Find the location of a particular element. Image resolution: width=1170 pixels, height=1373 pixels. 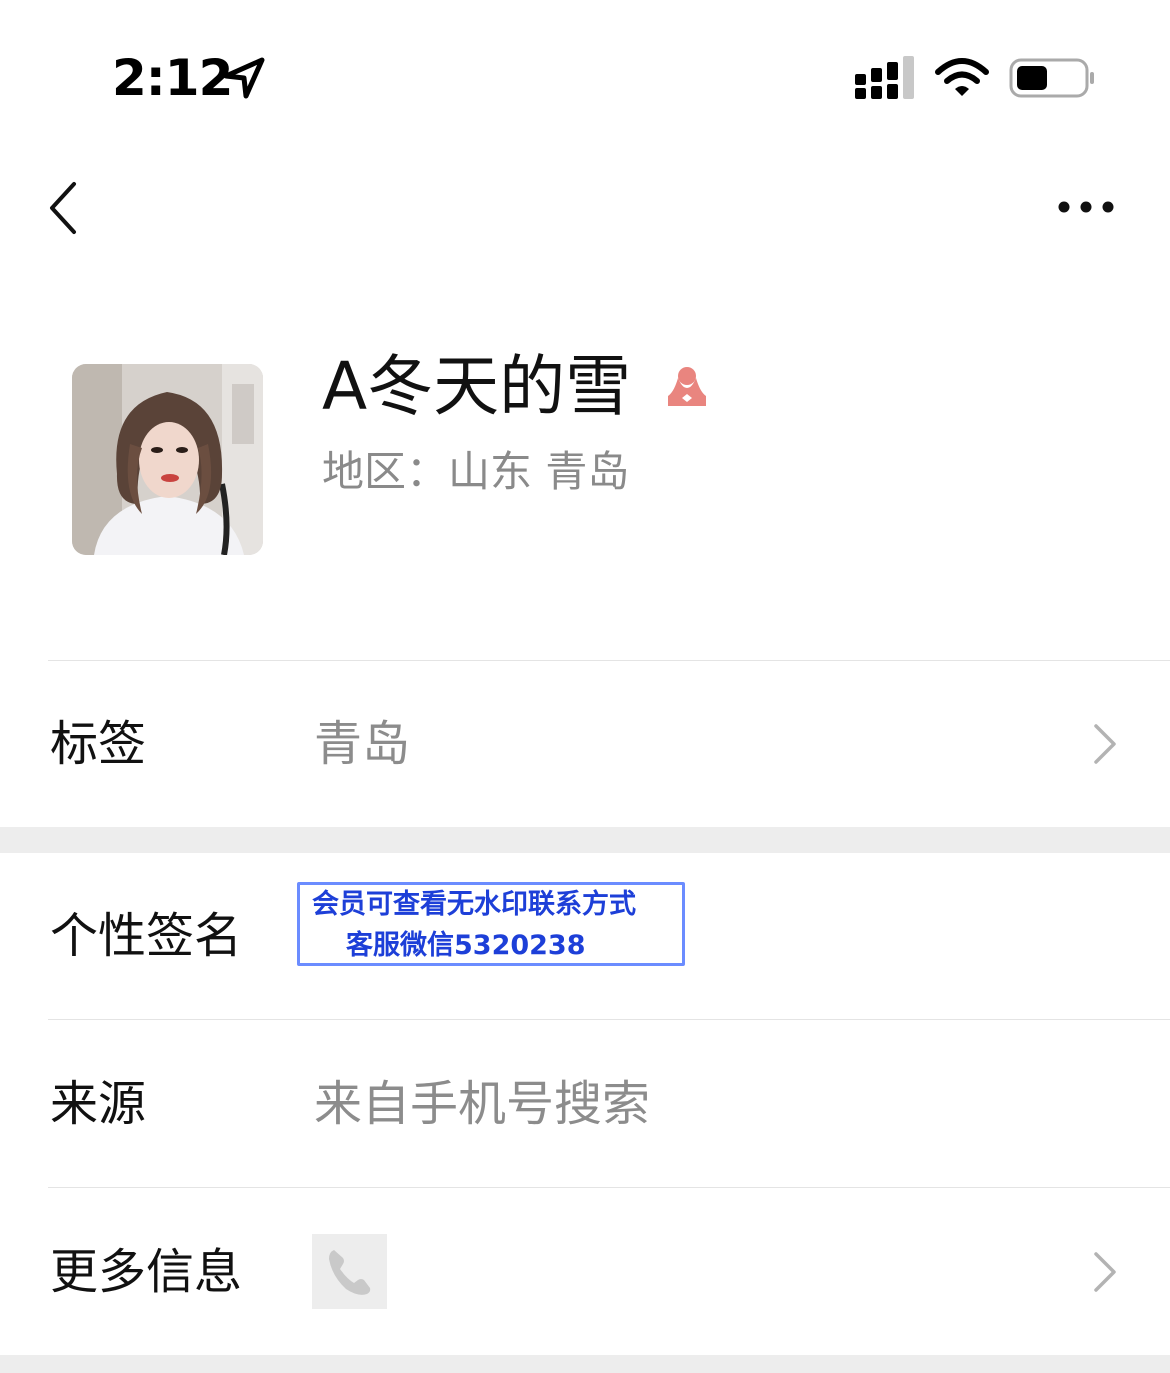

source-label: 来源 is located at coordinates (98, 1104).